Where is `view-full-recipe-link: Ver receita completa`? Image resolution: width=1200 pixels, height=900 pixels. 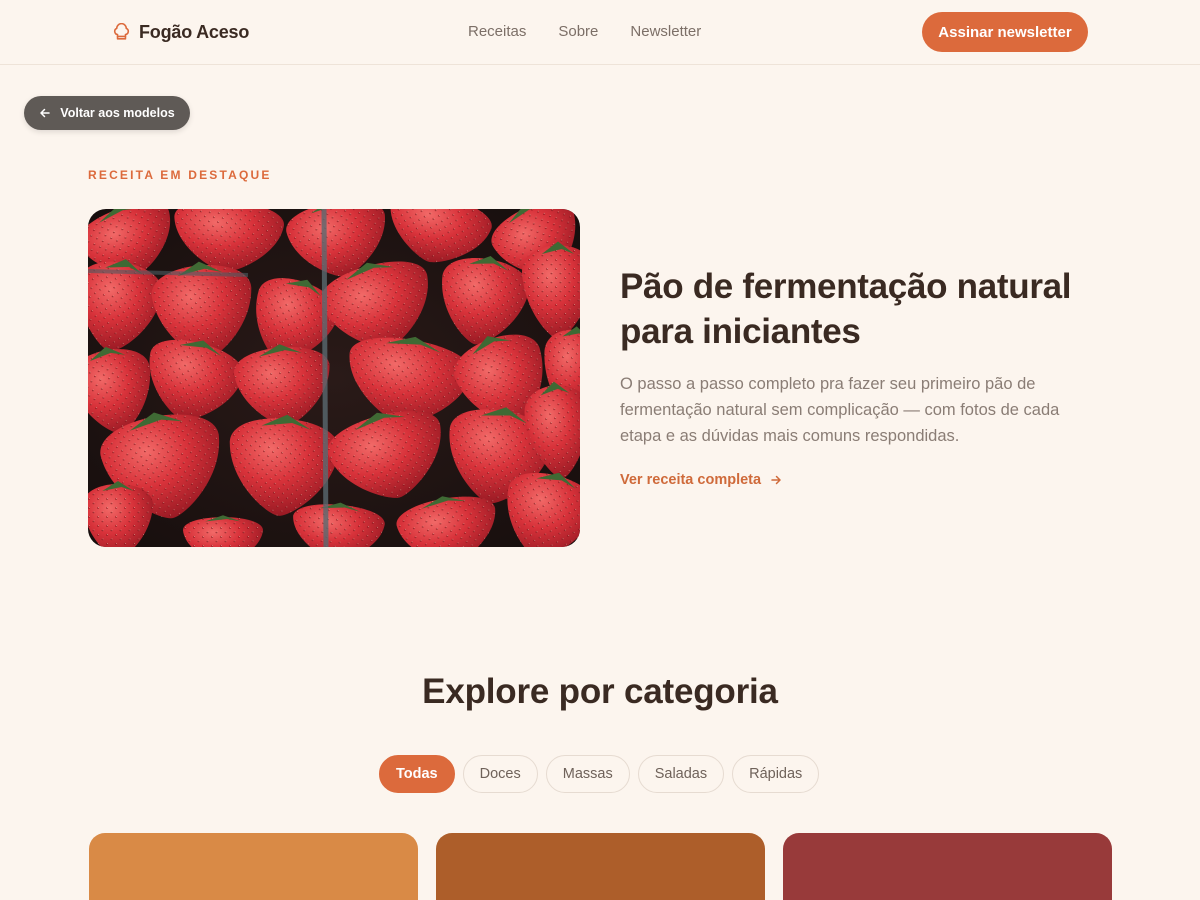 view-full-recipe-link: Ver receita completa is located at coordinates (701, 480).